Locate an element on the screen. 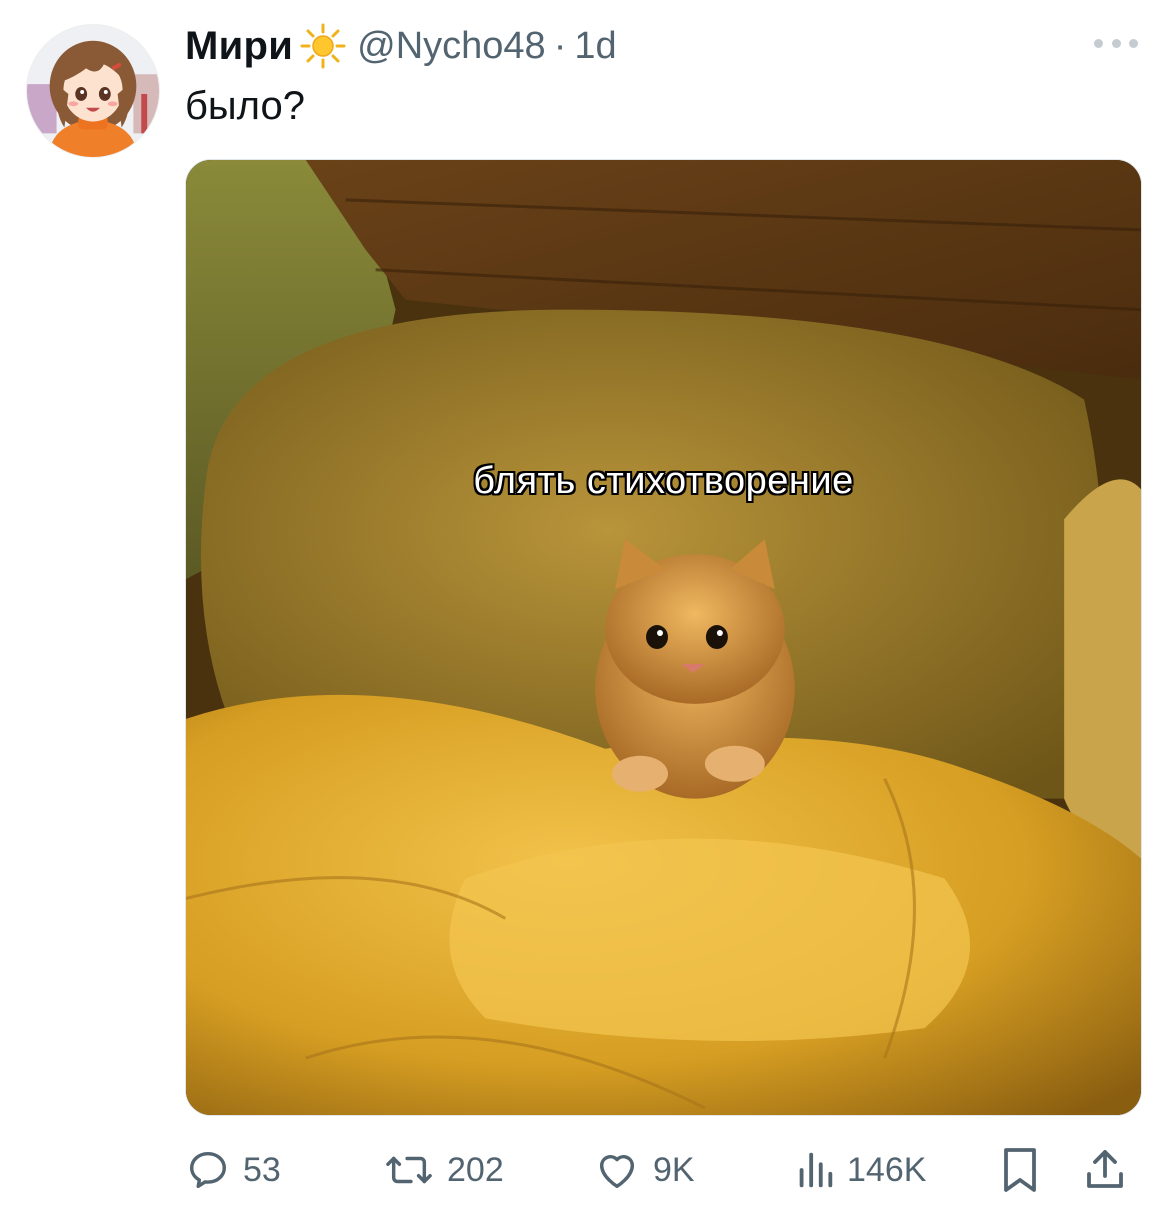  avatar is located at coordinates (93, 91).